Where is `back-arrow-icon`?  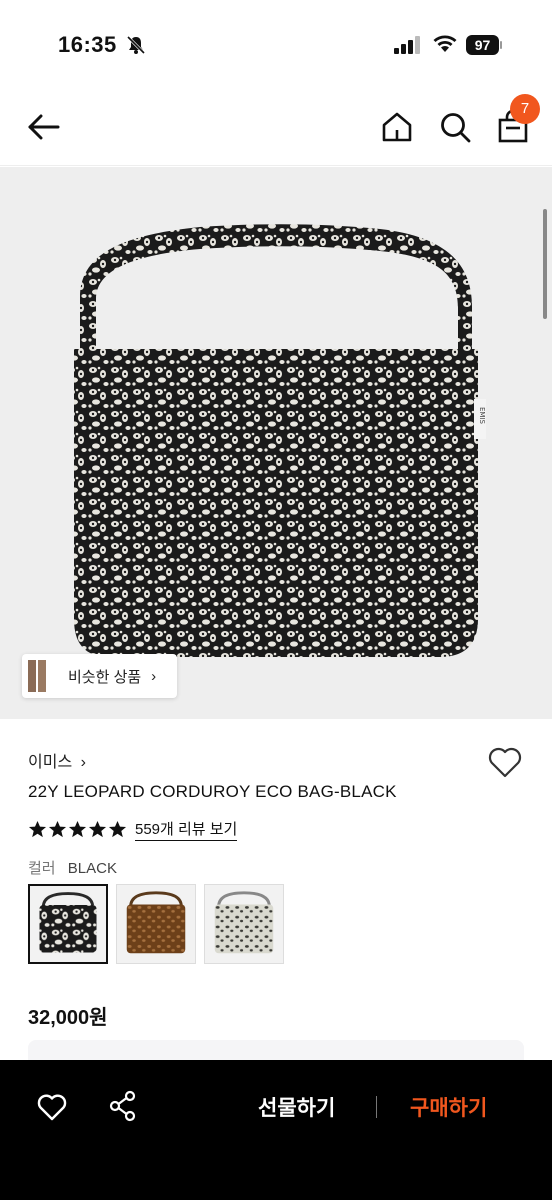 back-arrow-icon is located at coordinates (44, 127).